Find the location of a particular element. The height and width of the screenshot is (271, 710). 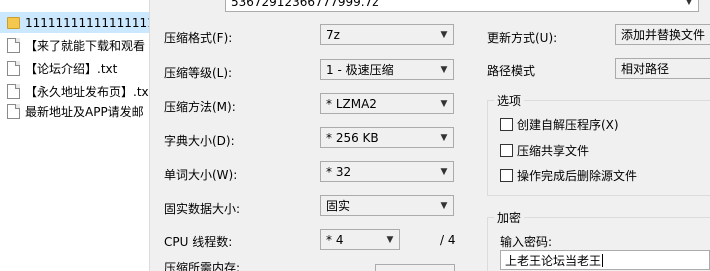

format-value: 7z is located at coordinates (333, 34).